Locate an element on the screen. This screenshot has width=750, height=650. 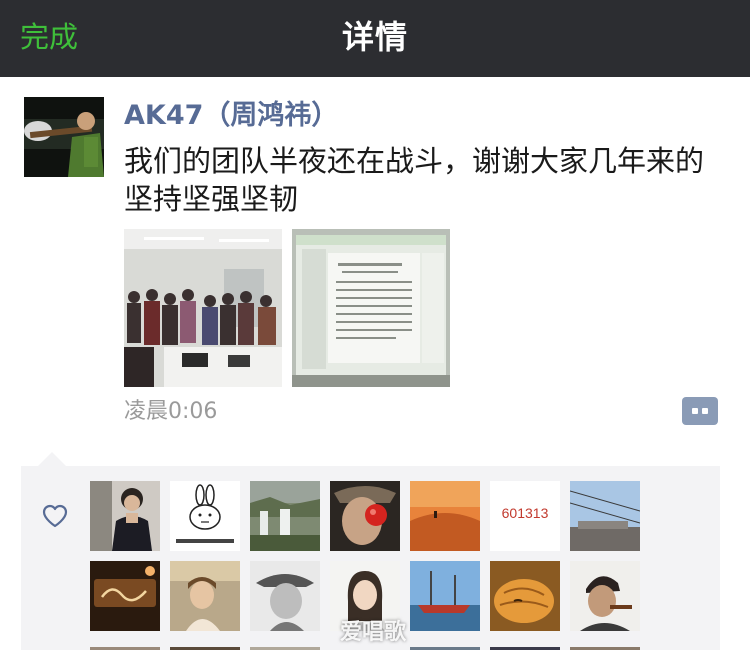
page-title: 详情 is located at coordinates (374, 37).